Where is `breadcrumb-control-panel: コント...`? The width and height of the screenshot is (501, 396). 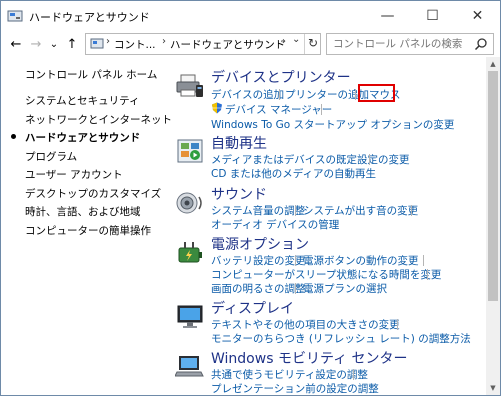 breadcrumb-control-panel: コント... is located at coordinates (135, 44).